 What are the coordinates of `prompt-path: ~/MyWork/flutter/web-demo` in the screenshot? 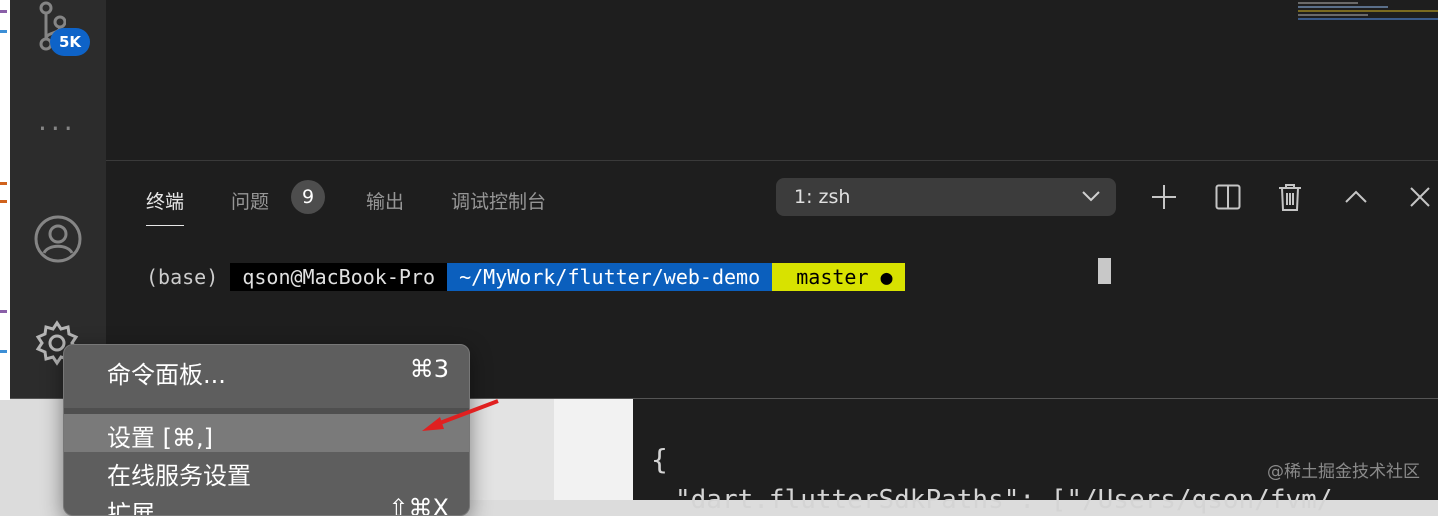 It's located at (610, 277).